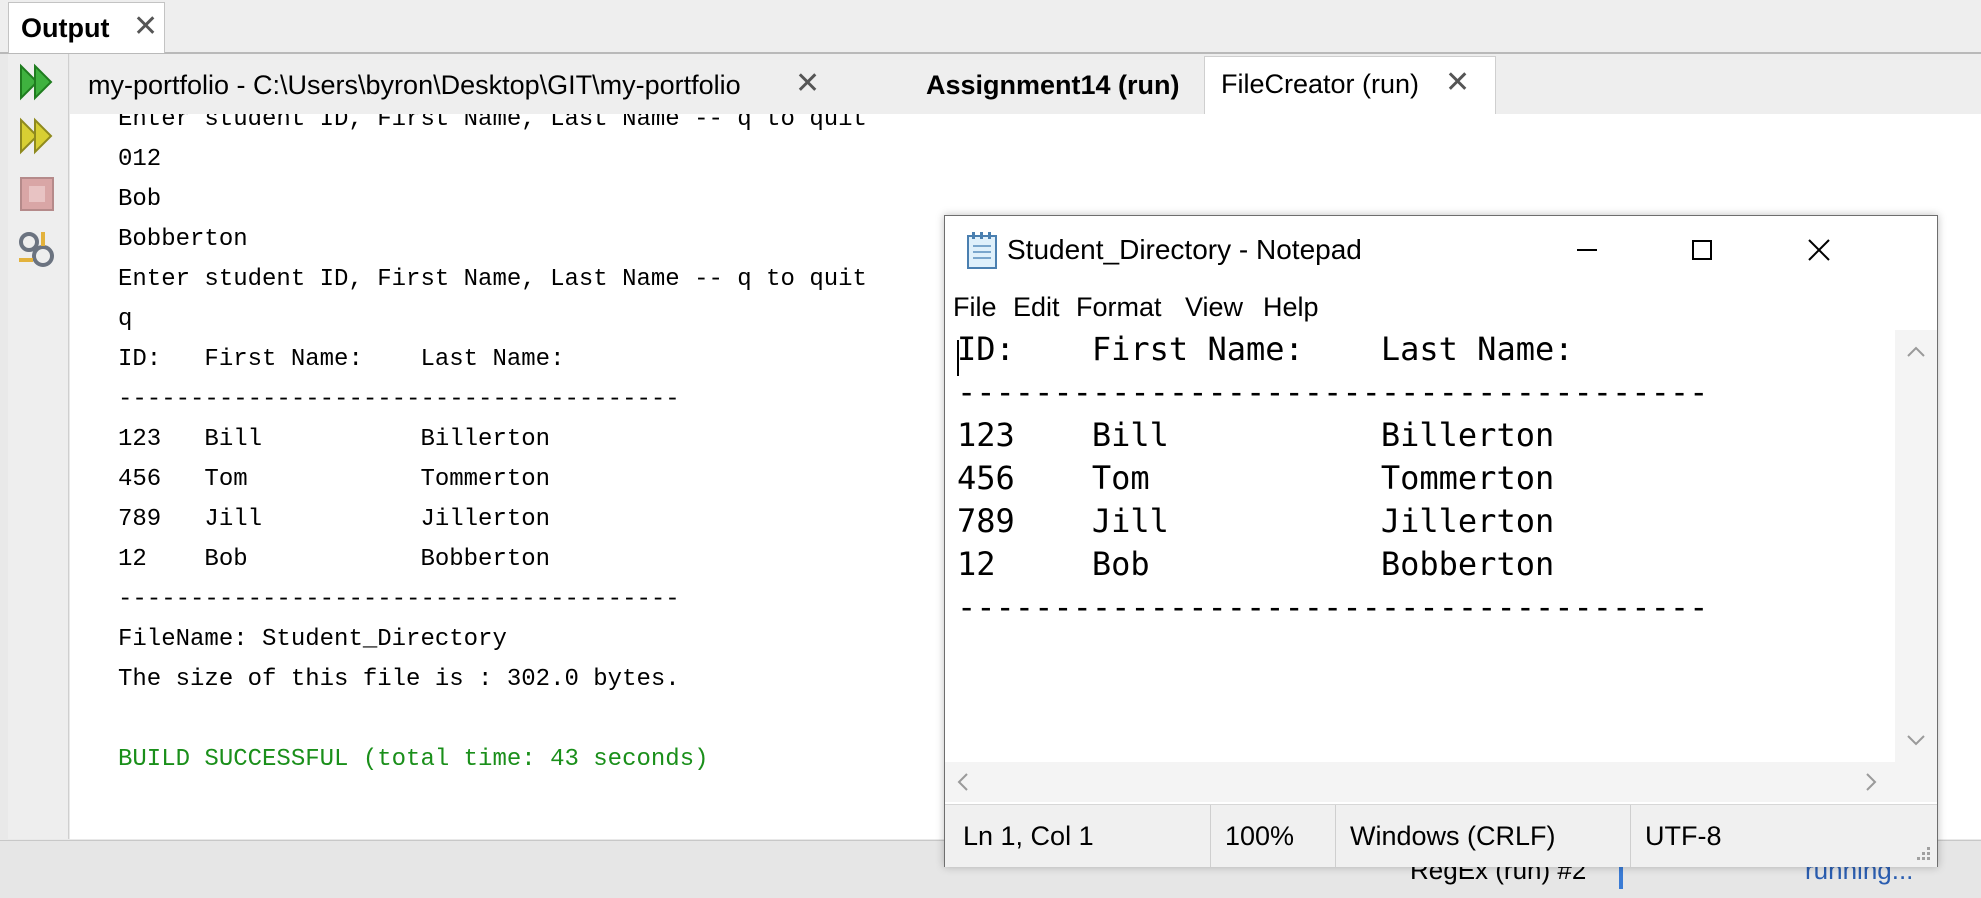 Image resolution: width=1981 pixels, height=898 pixels. What do you see at coordinates (1184, 249) in the screenshot?
I see `notepad-title: Student_Directory - Notepad` at bounding box center [1184, 249].